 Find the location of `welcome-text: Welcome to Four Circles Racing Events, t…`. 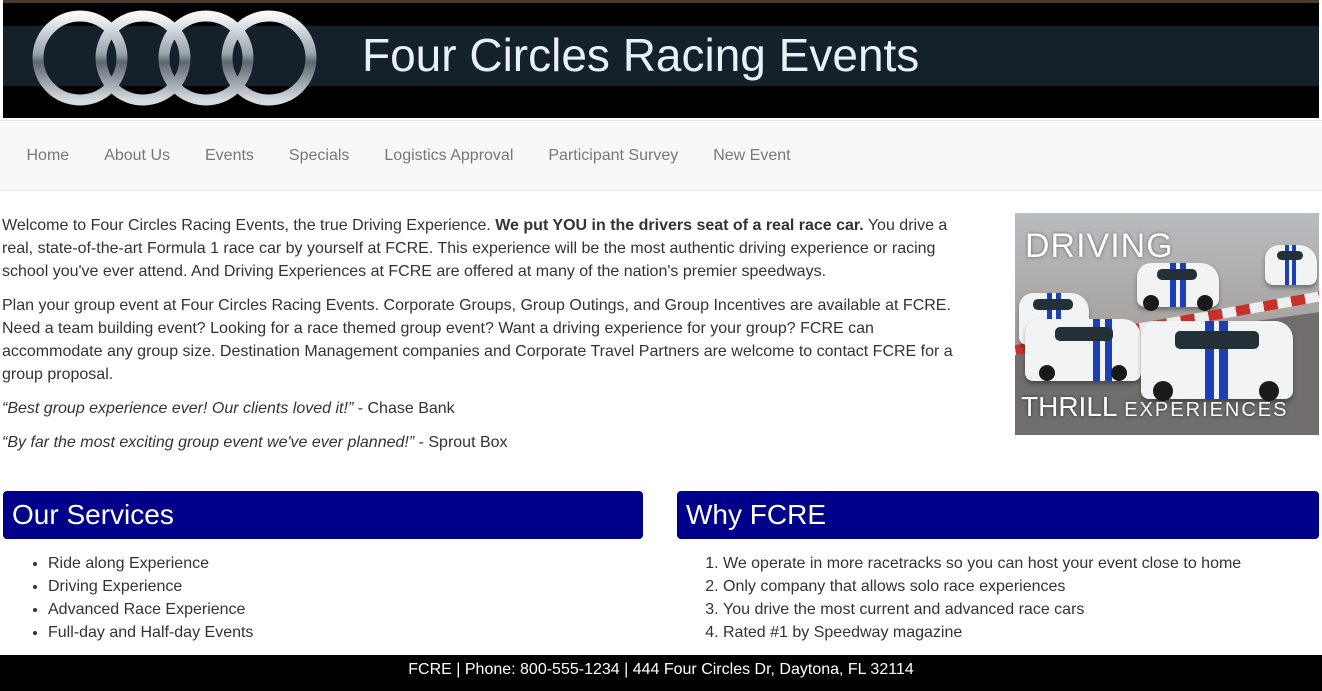

welcome-text: Welcome to Four Circles Racing Events, t… is located at coordinates (249, 225).